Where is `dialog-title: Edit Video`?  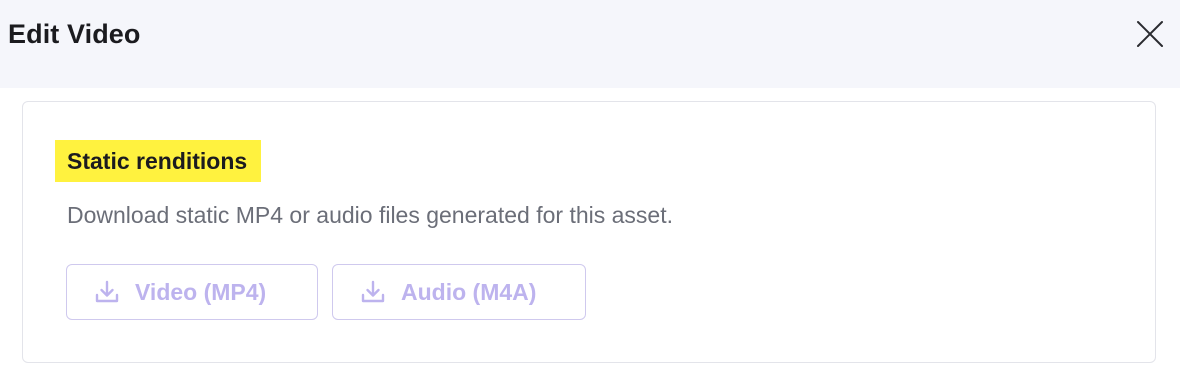 dialog-title: Edit Video is located at coordinates (74, 34).